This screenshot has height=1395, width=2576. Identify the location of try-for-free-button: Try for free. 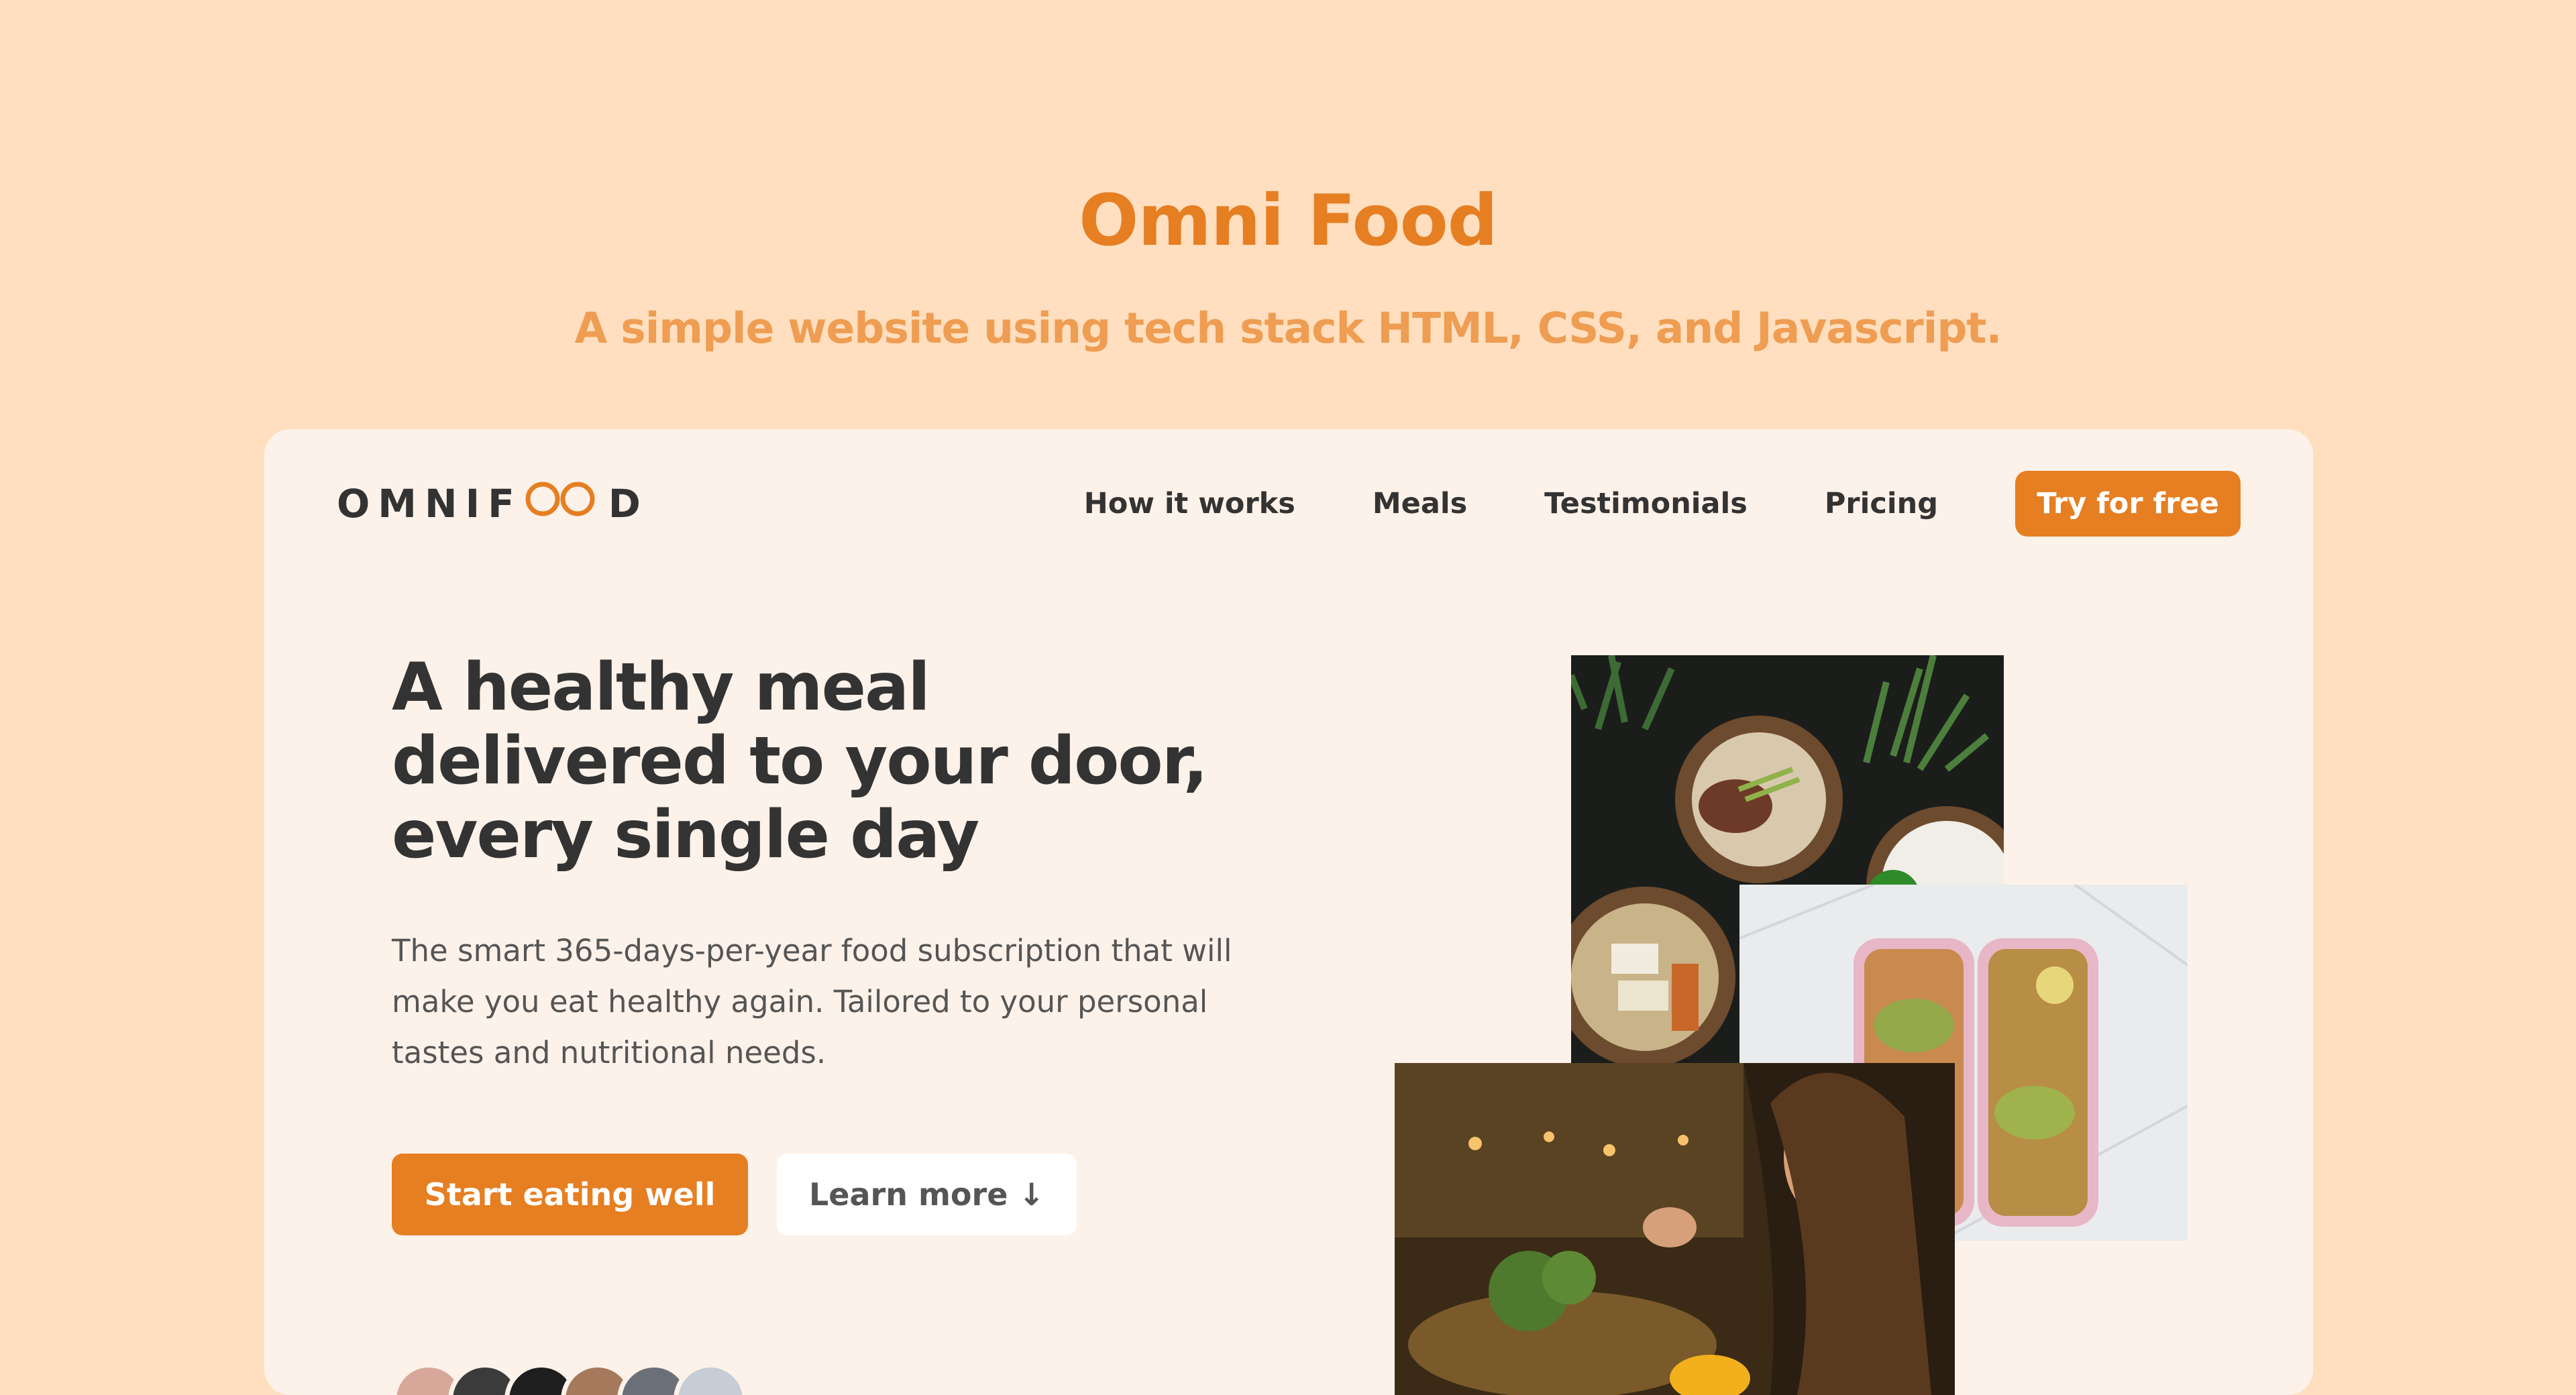
(2128, 504).